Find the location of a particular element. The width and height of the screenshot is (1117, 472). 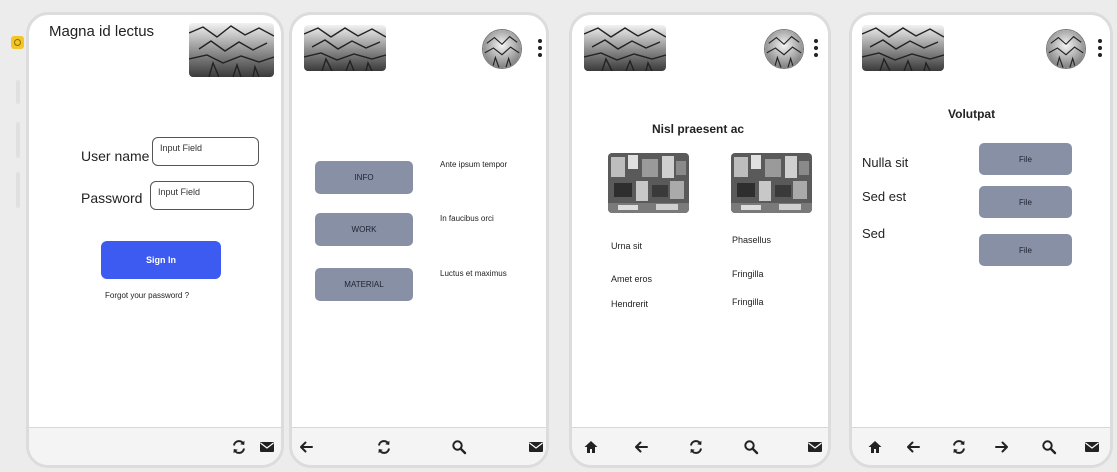

badge-icon is located at coordinates (17, 42).